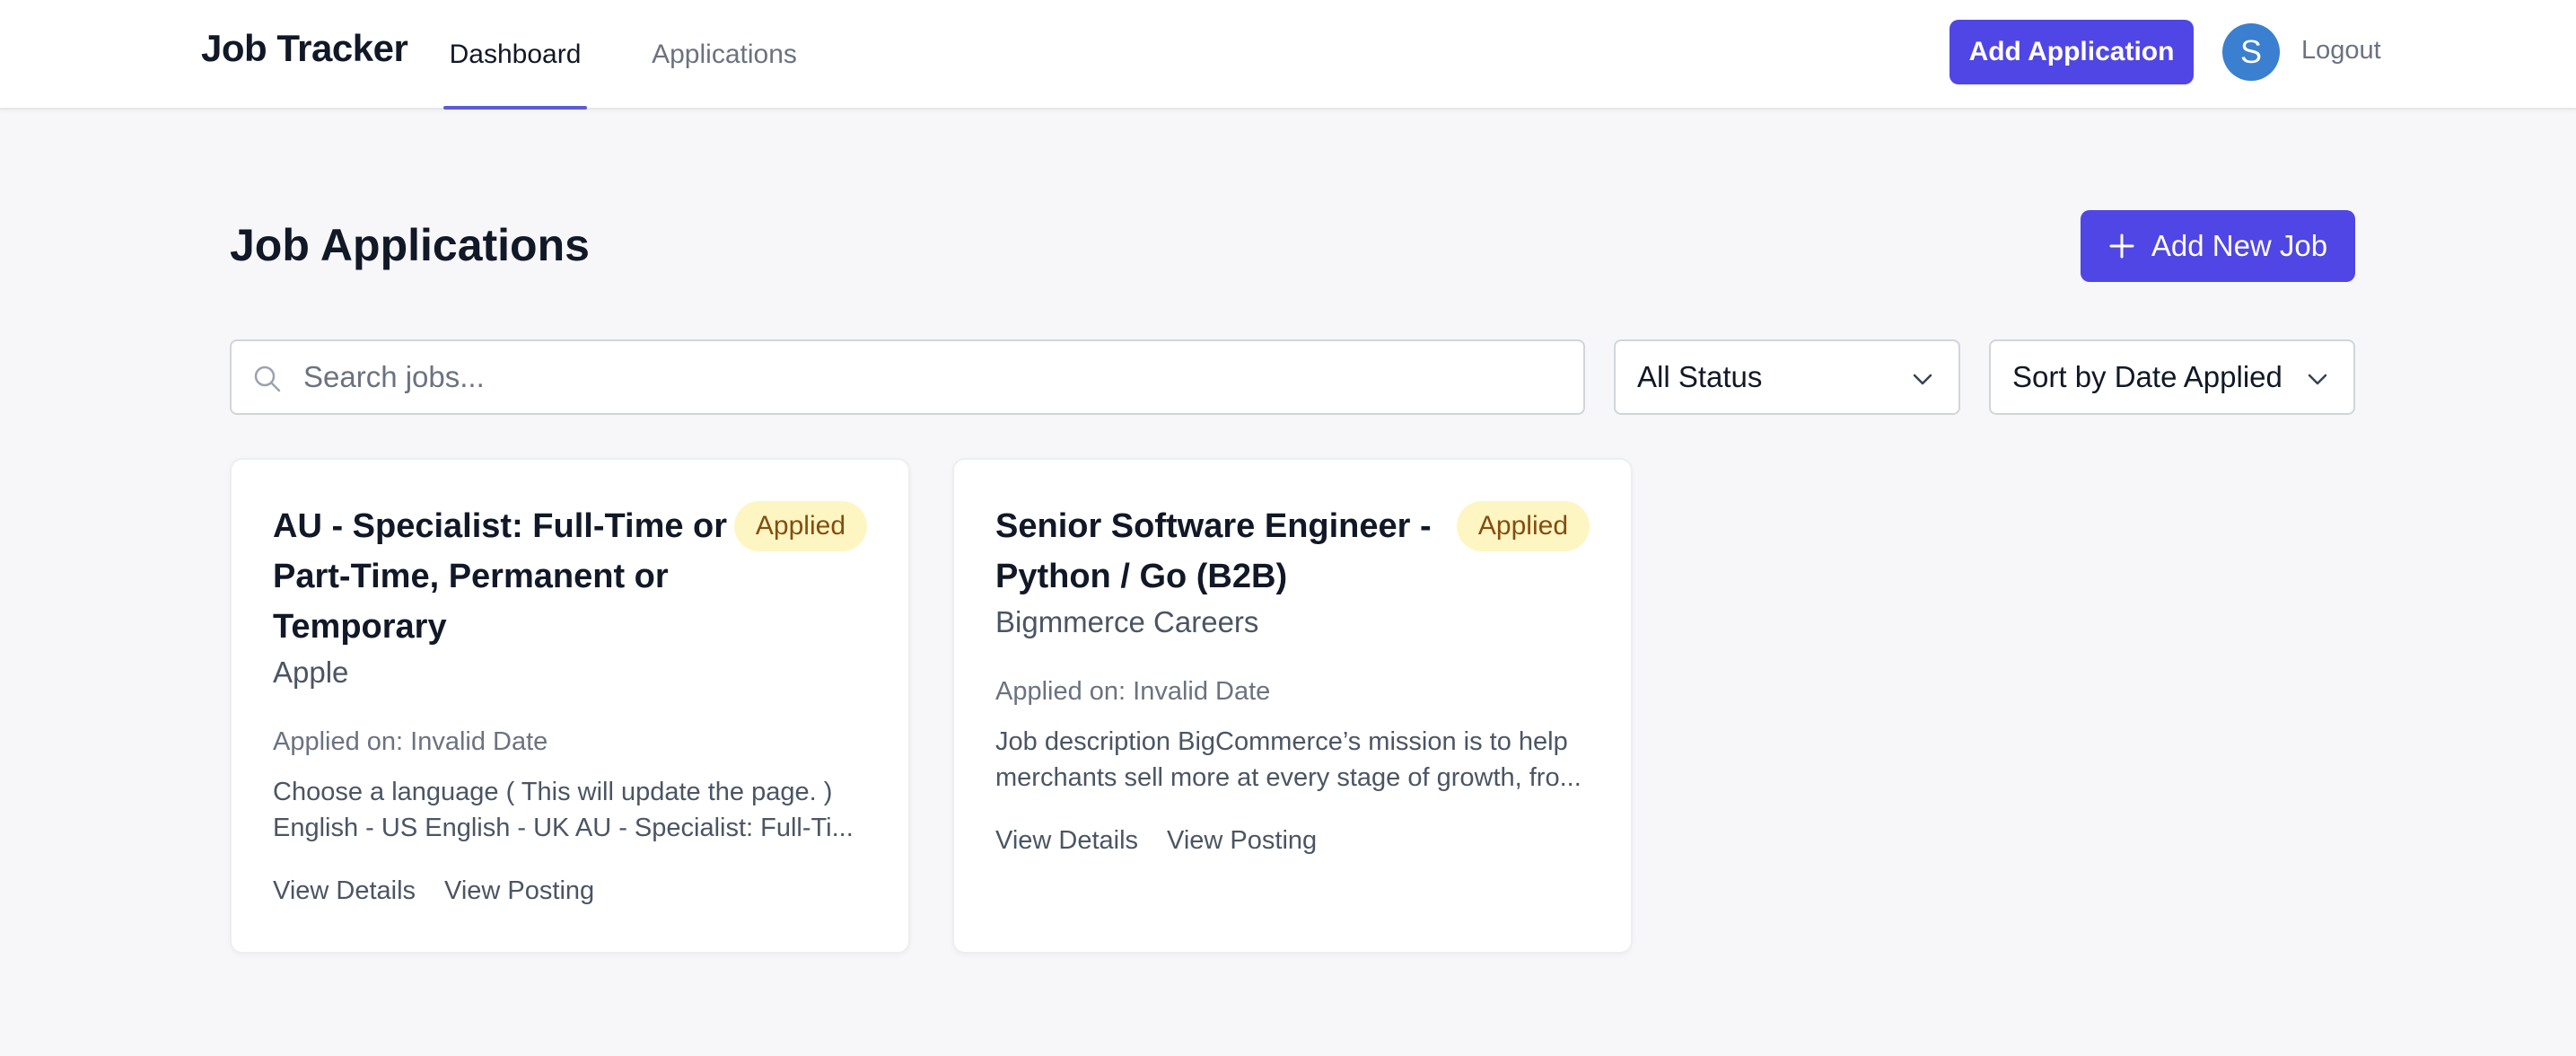 Image resolution: width=2576 pixels, height=1056 pixels. Describe the element at coordinates (410, 245) in the screenshot. I see `page-title: Job Applications` at that location.